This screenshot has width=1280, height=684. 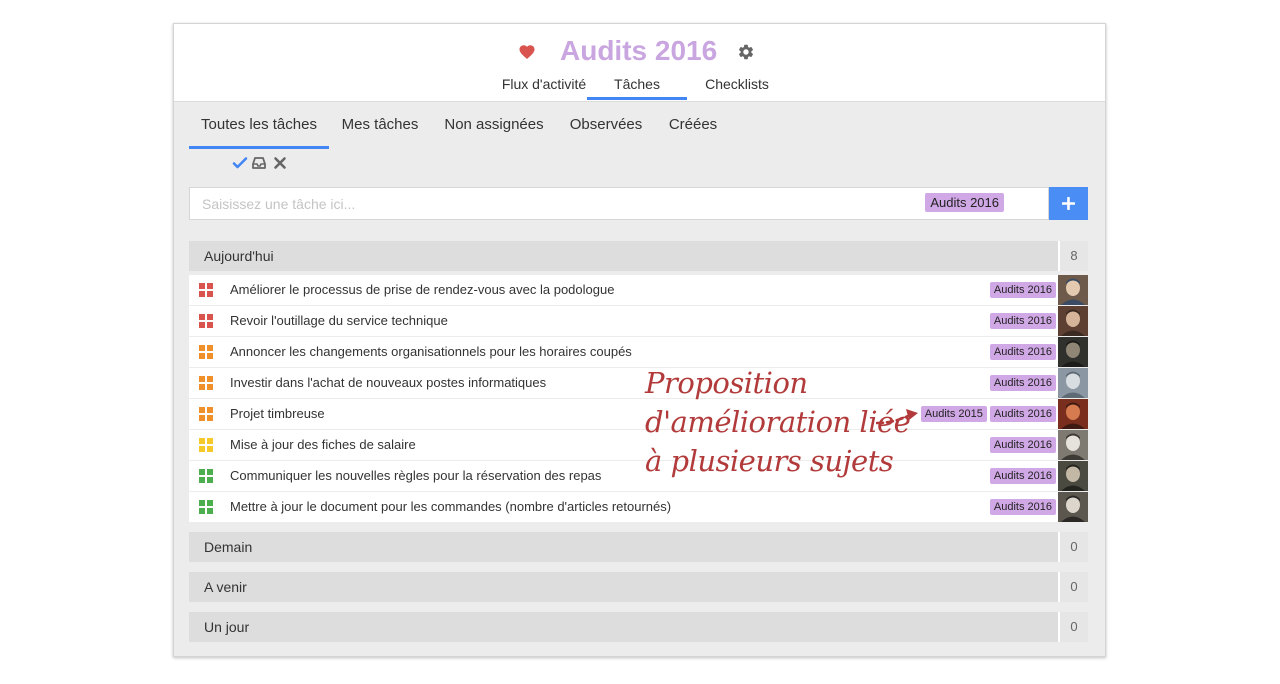 What do you see at coordinates (638, 627) in the screenshot?
I see `section-someday: Un jour 0` at bounding box center [638, 627].